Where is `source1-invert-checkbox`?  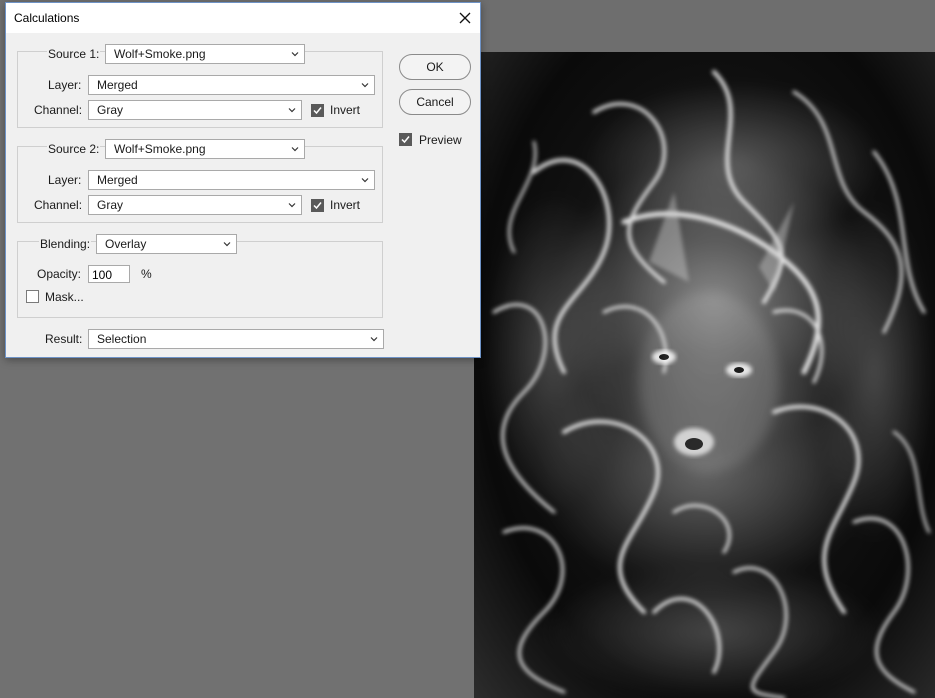
source1-invert-checkbox is located at coordinates (317, 110).